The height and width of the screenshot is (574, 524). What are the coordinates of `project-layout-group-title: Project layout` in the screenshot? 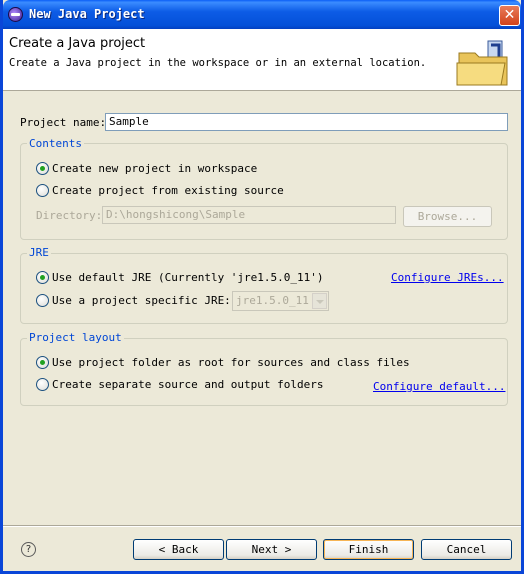 It's located at (75, 337).